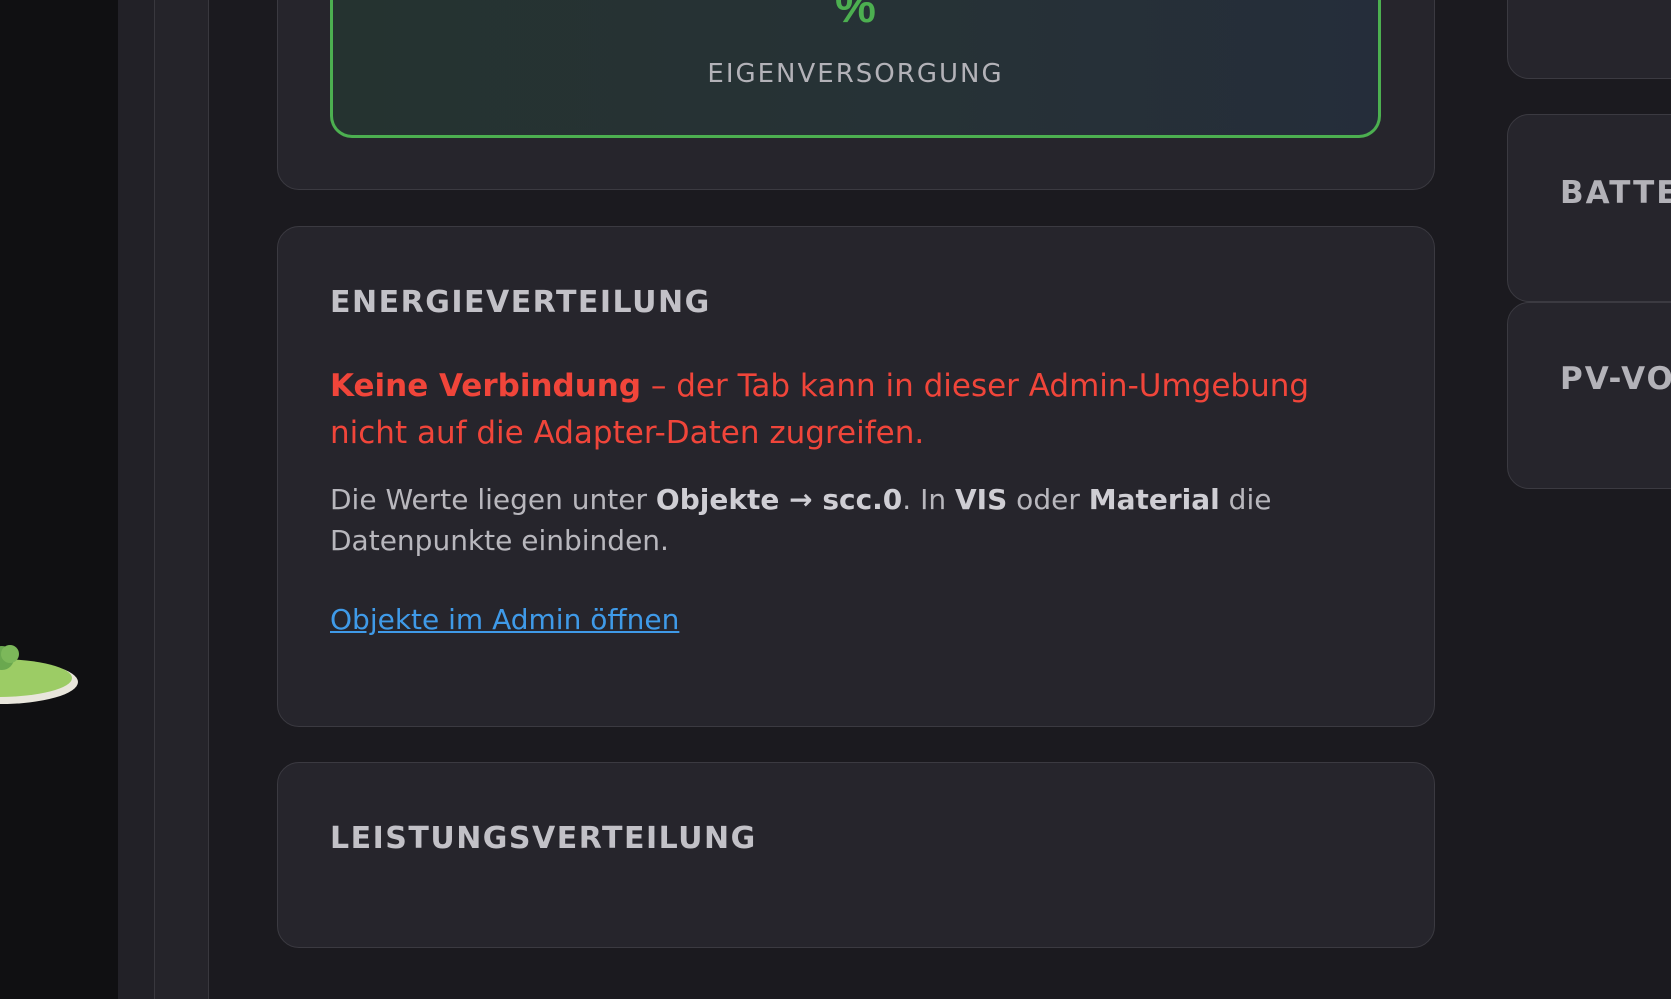 This screenshot has height=999, width=1671. Describe the element at coordinates (1615, 193) in the screenshot. I see `battery-card-title: BATTERIE` at that location.